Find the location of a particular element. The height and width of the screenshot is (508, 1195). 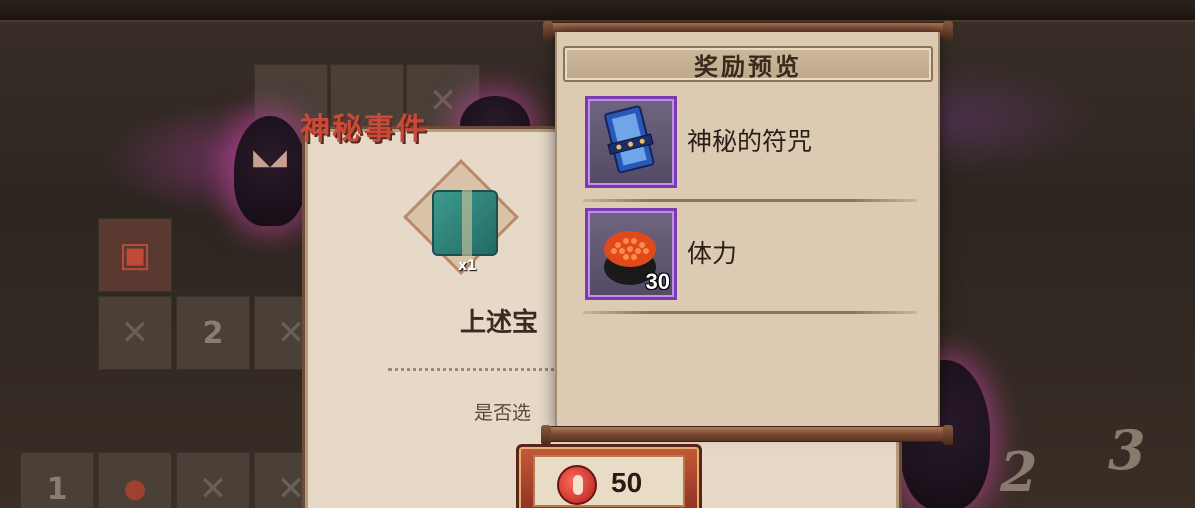

reward-item: 神秘的符咒 is located at coordinates (750, 147).